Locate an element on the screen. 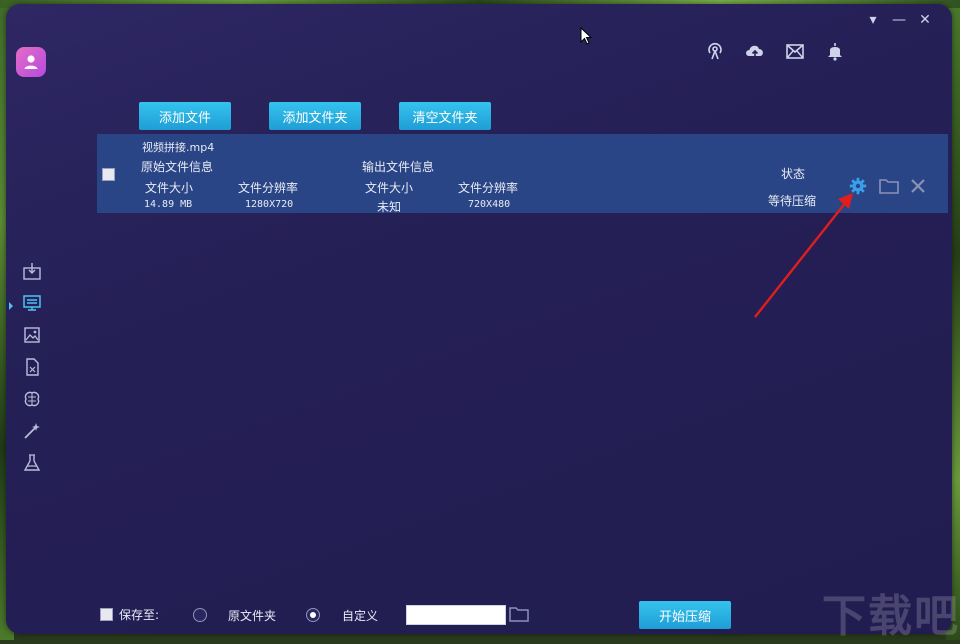  start-compress-button: 开始压缩 is located at coordinates (685, 615).